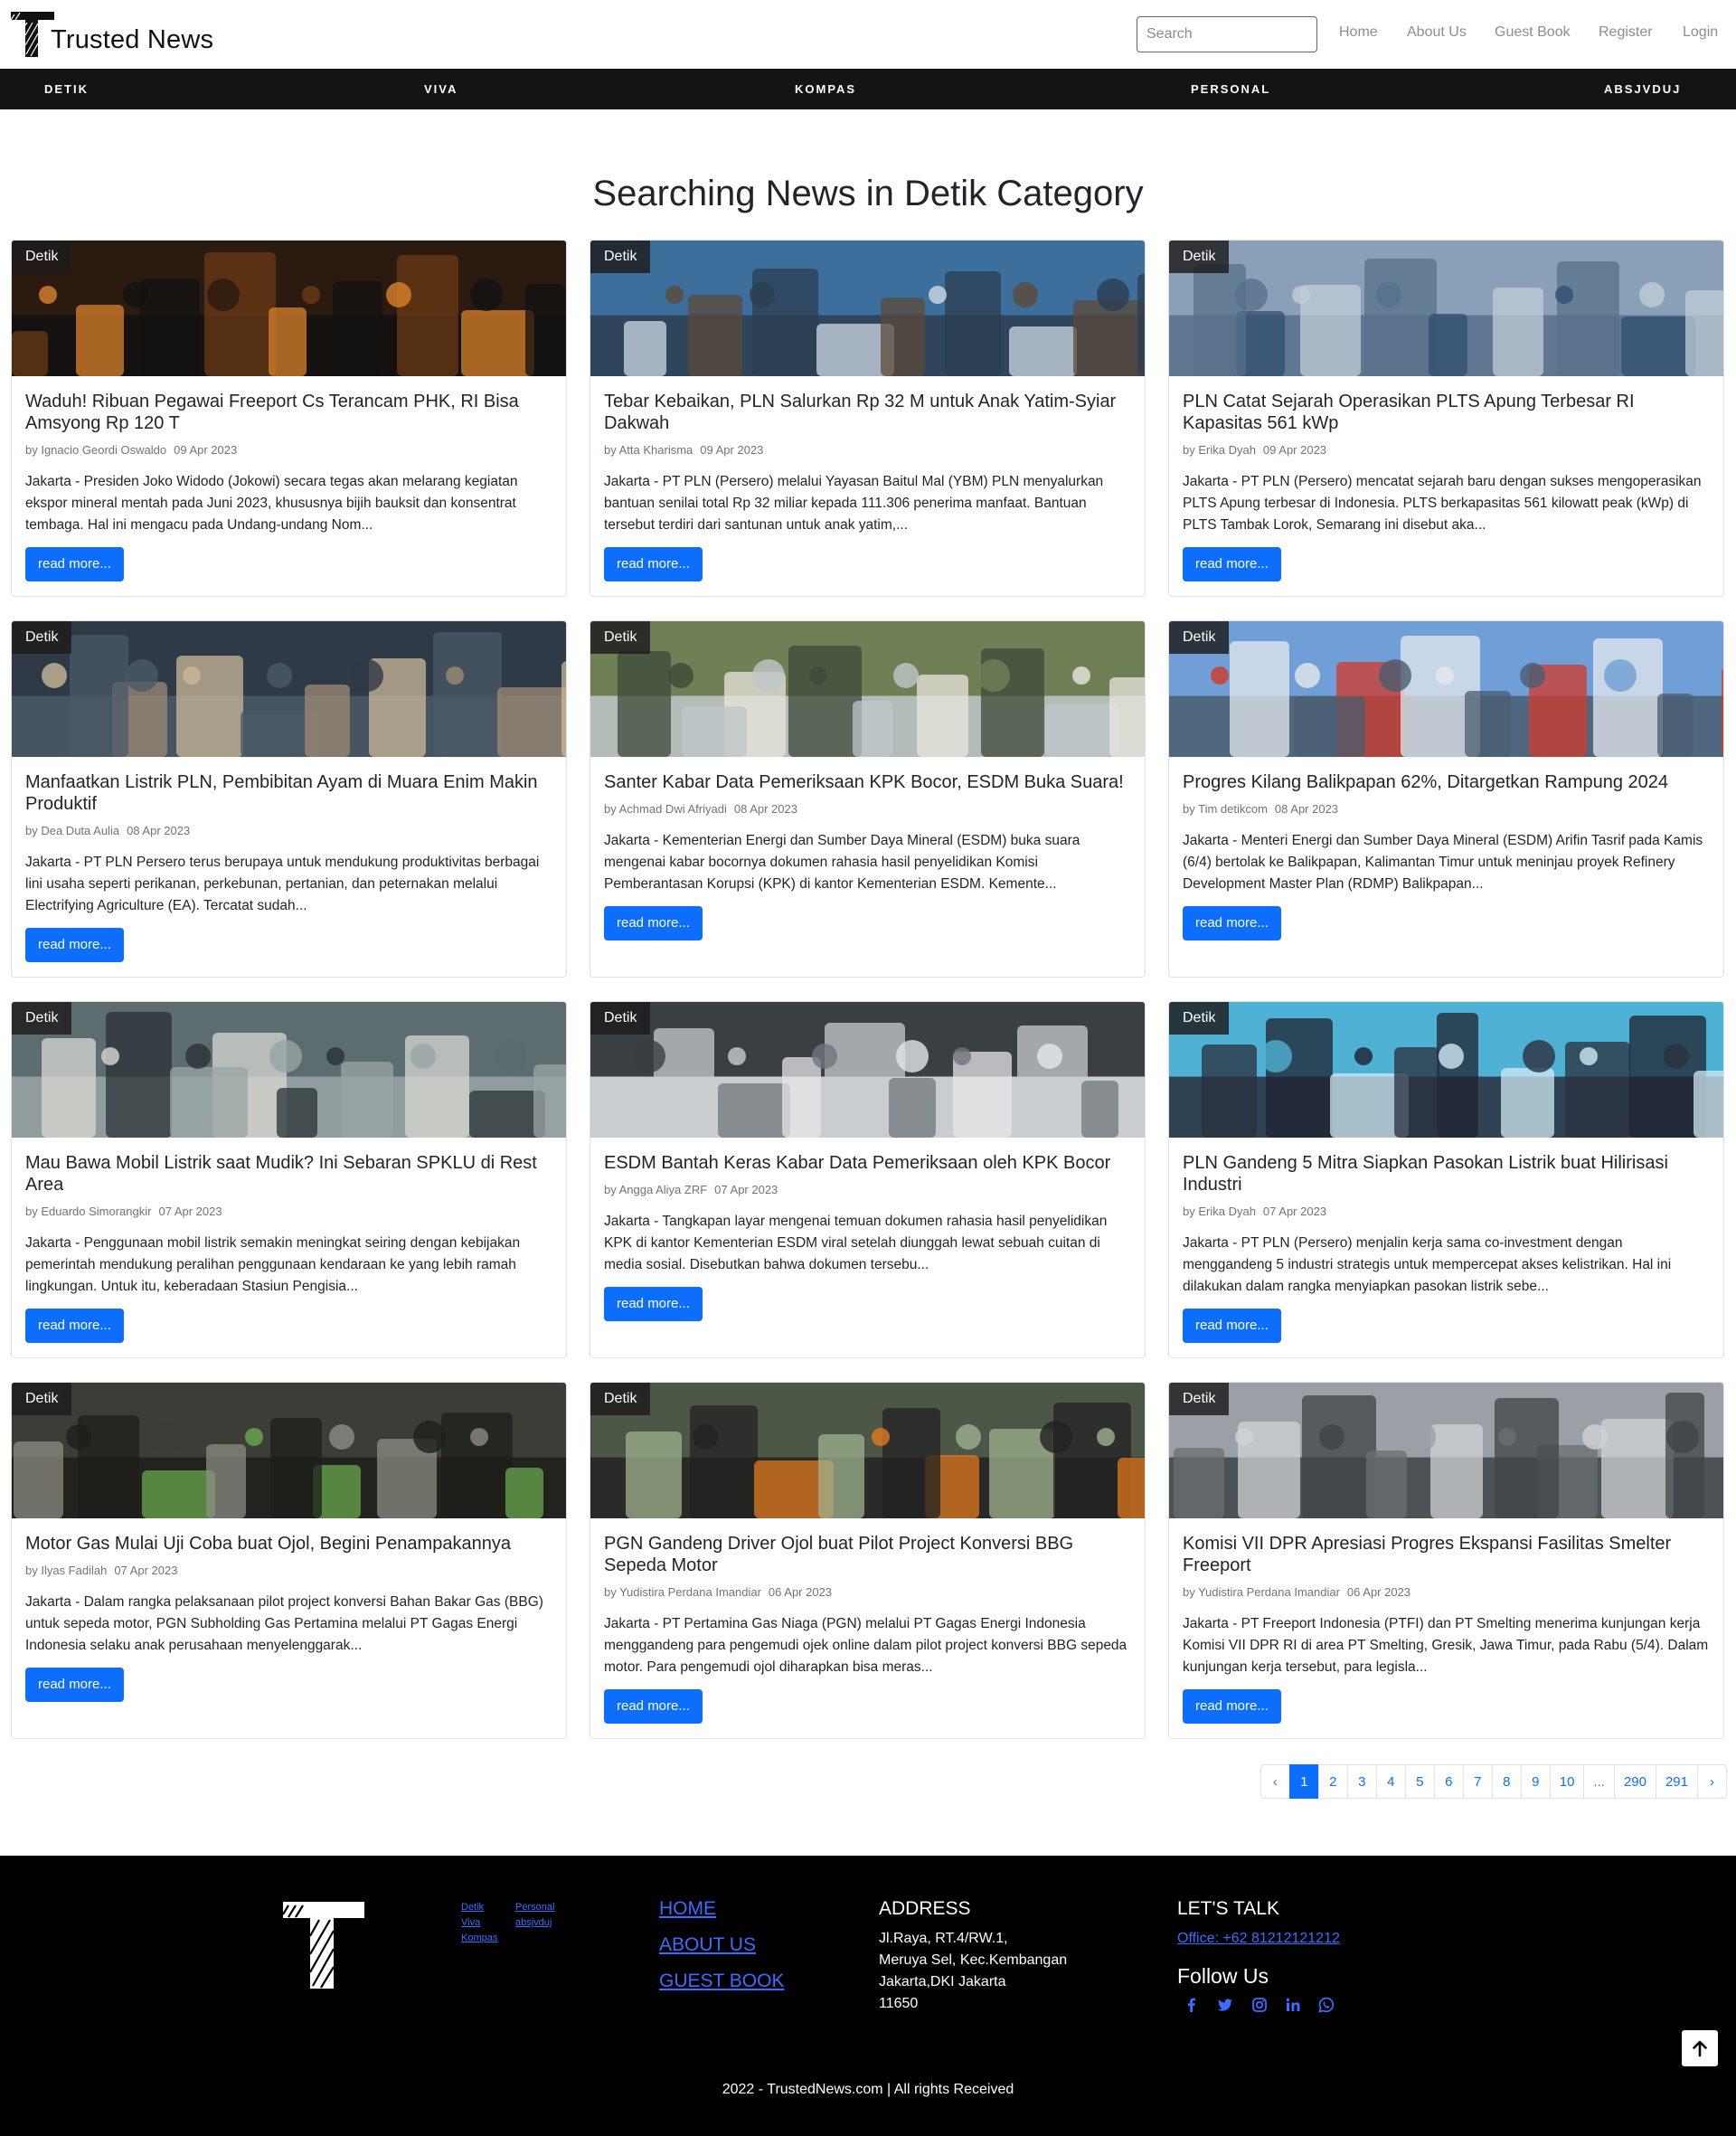 Image resolution: width=1736 pixels, height=2136 pixels. Describe the element at coordinates (1701, 32) in the screenshot. I see `nav-login: Login` at that location.